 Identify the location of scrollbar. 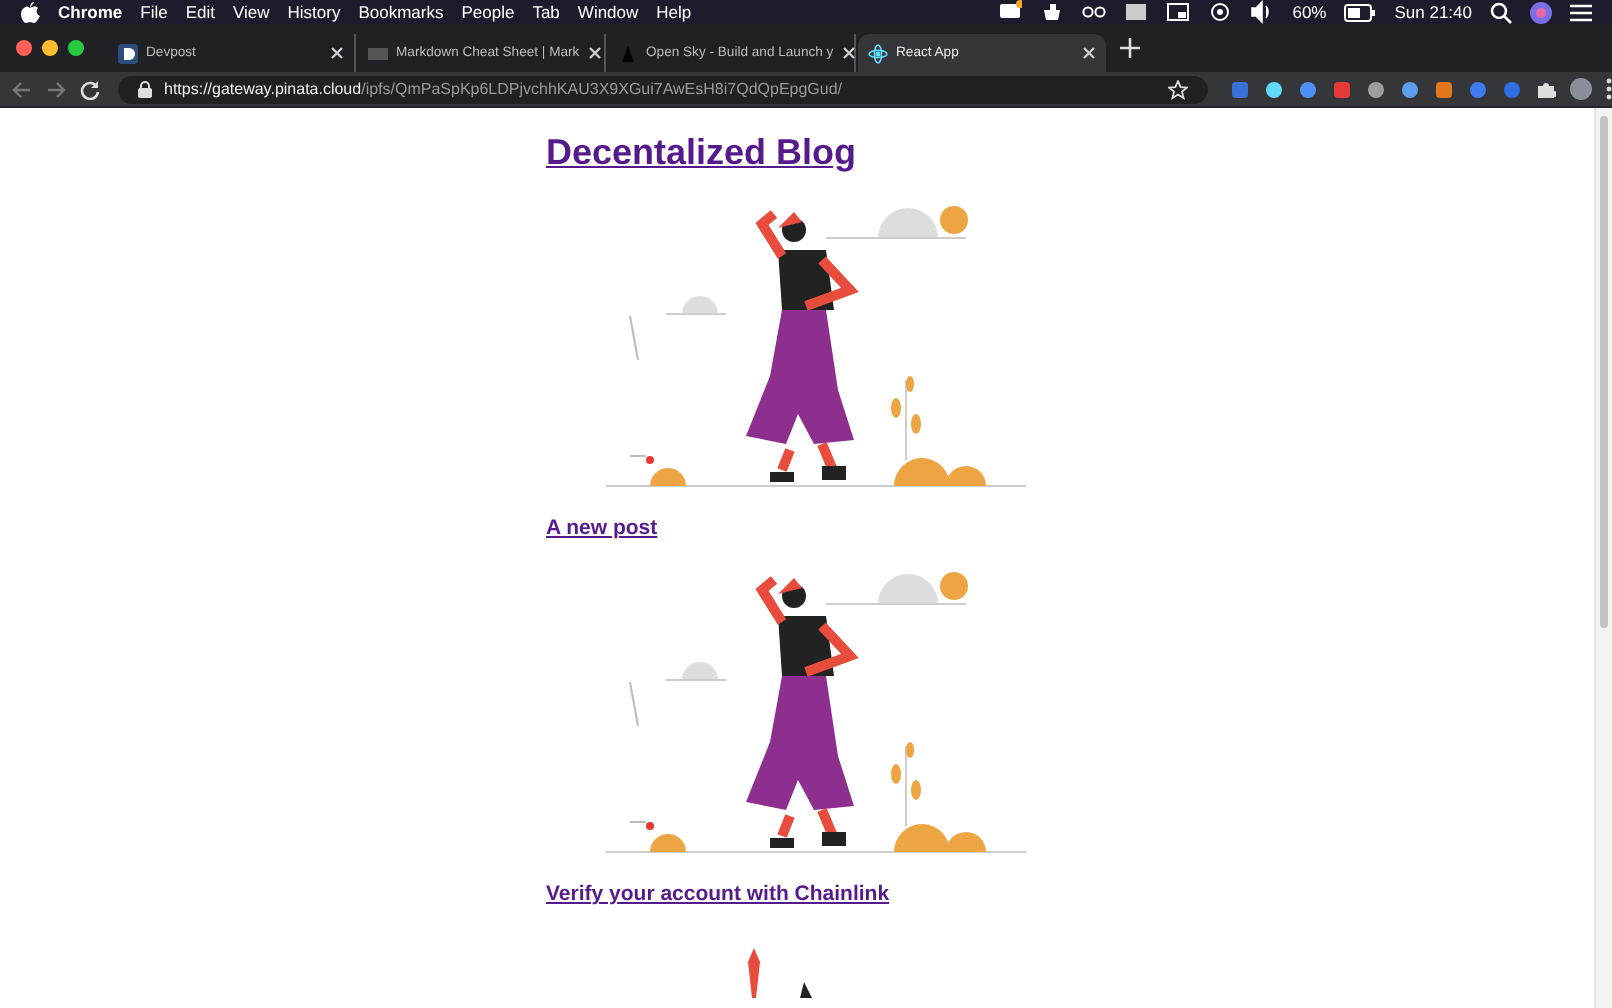
(1603, 558).